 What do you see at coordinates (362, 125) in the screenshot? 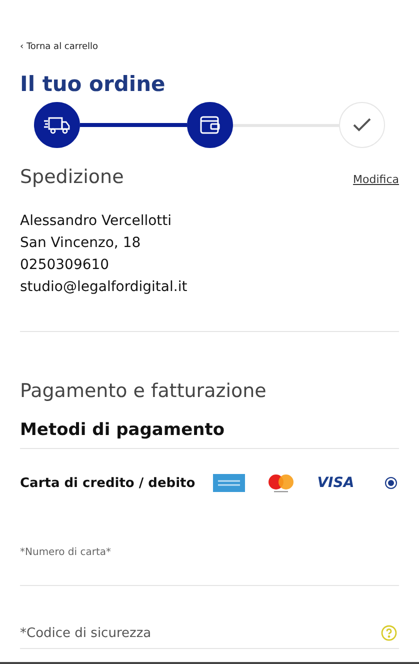
I see `check-icon` at bounding box center [362, 125].